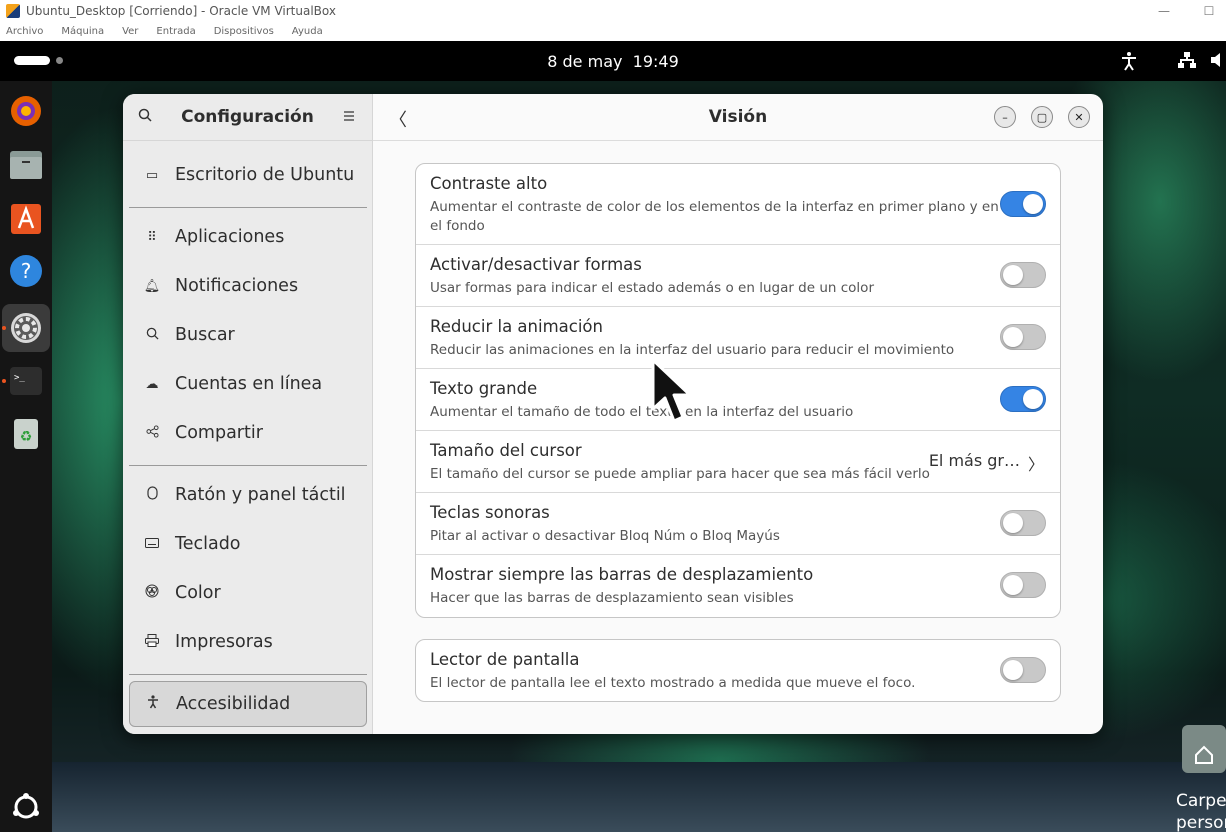 This screenshot has height=832, width=1226. What do you see at coordinates (1023, 585) in the screenshot?
I see `scrollbars-toggle` at bounding box center [1023, 585].